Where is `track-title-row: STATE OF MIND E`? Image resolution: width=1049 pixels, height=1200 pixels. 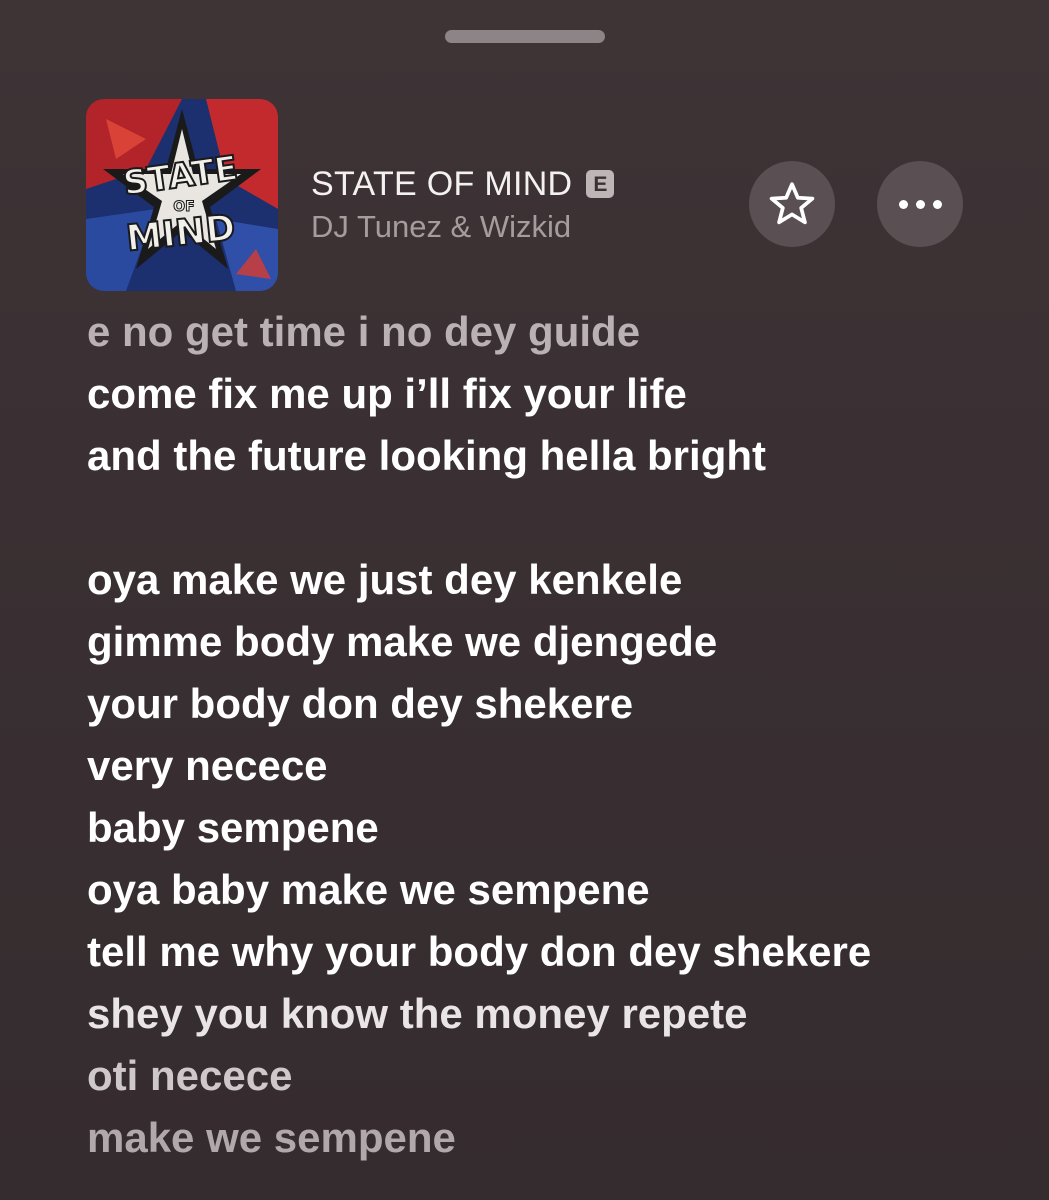 track-title-row: STATE OF MIND E is located at coordinates (463, 184).